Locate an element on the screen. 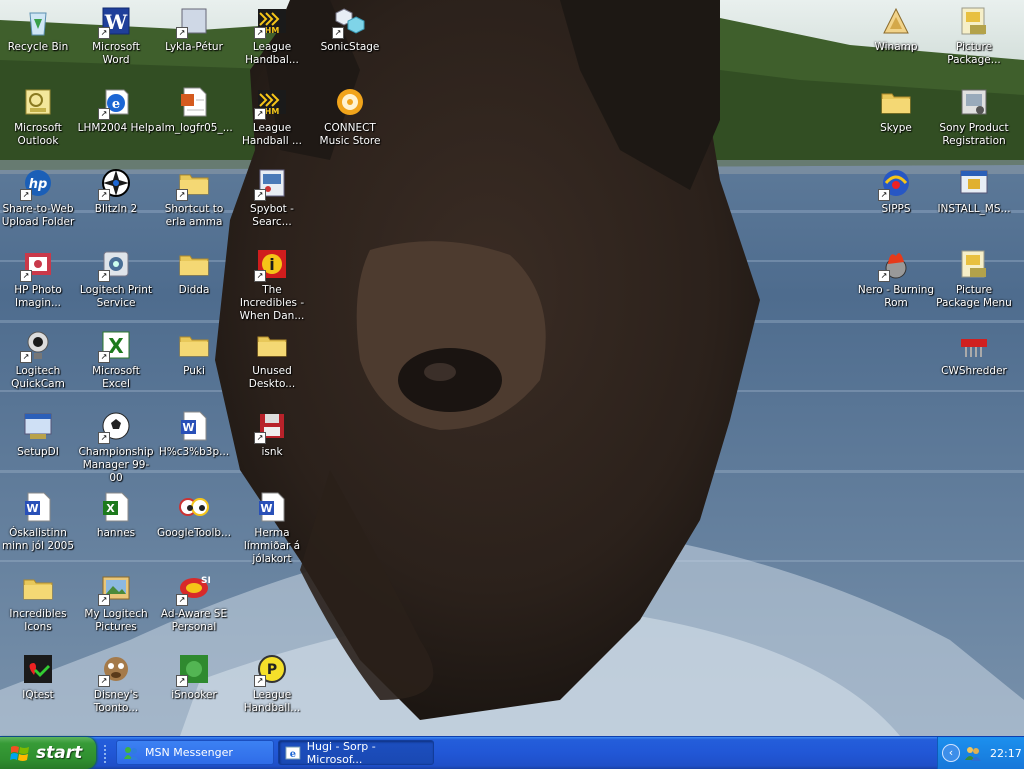  desktop-icon-label: Logitech Print Service is located at coordinates (116, 296).